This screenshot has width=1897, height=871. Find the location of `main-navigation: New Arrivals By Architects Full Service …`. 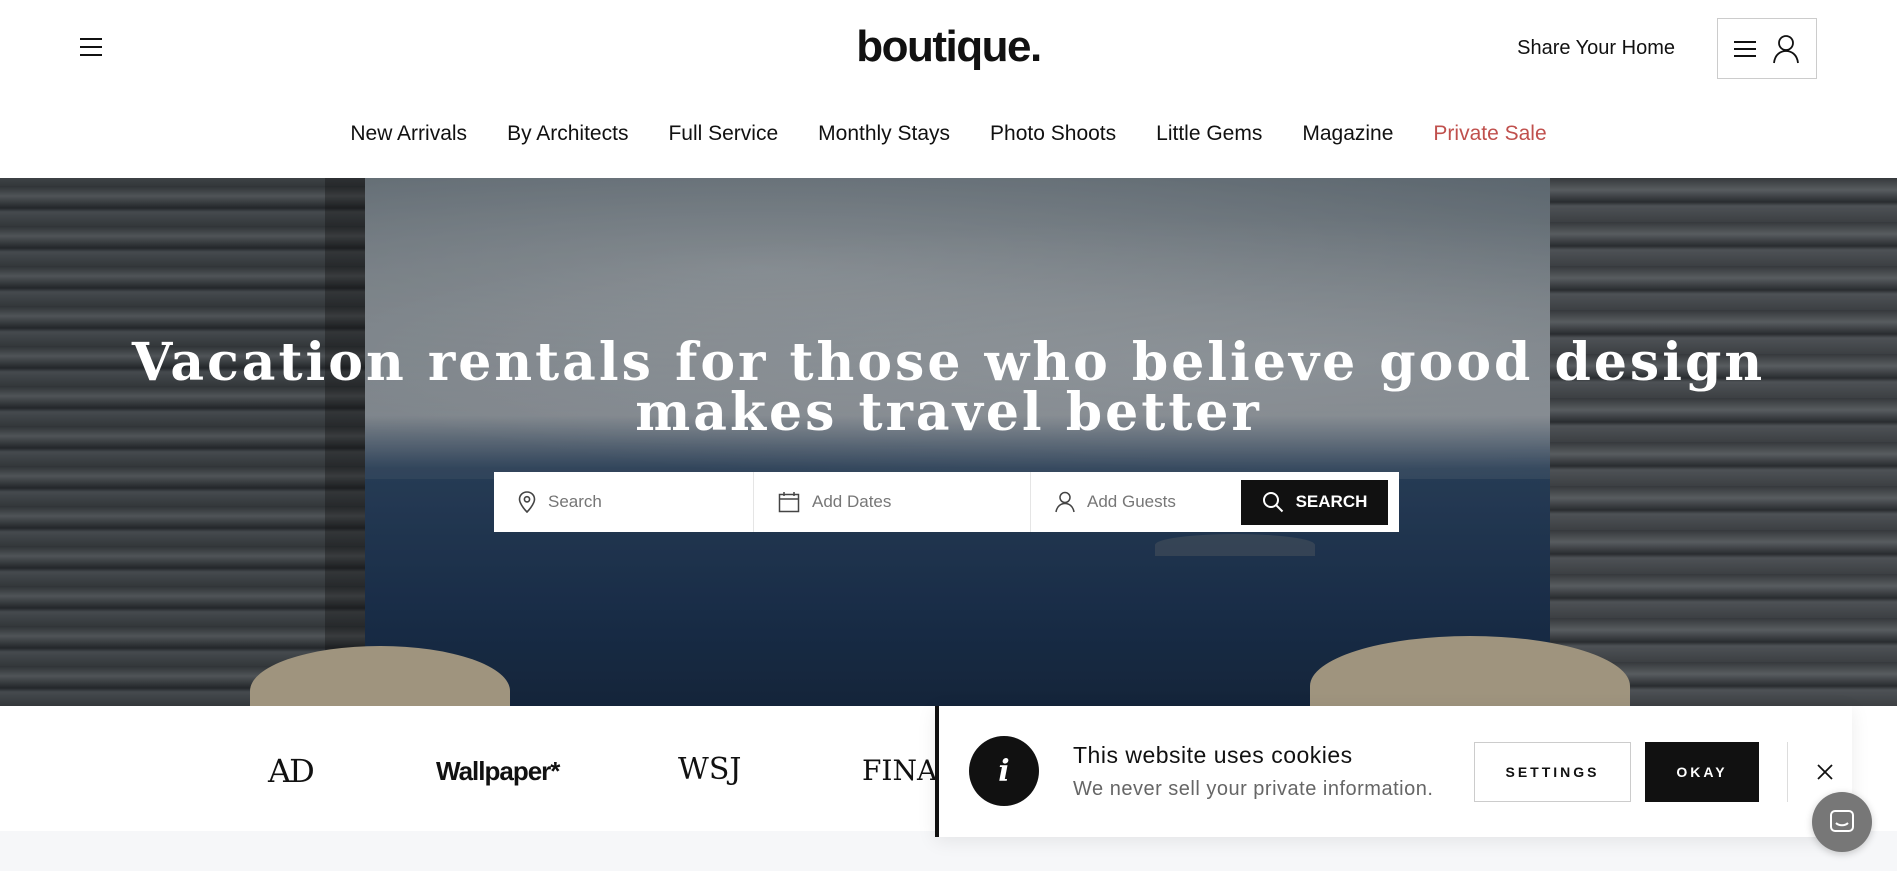

main-navigation: New Arrivals By Architects Full Service … is located at coordinates (948, 134).